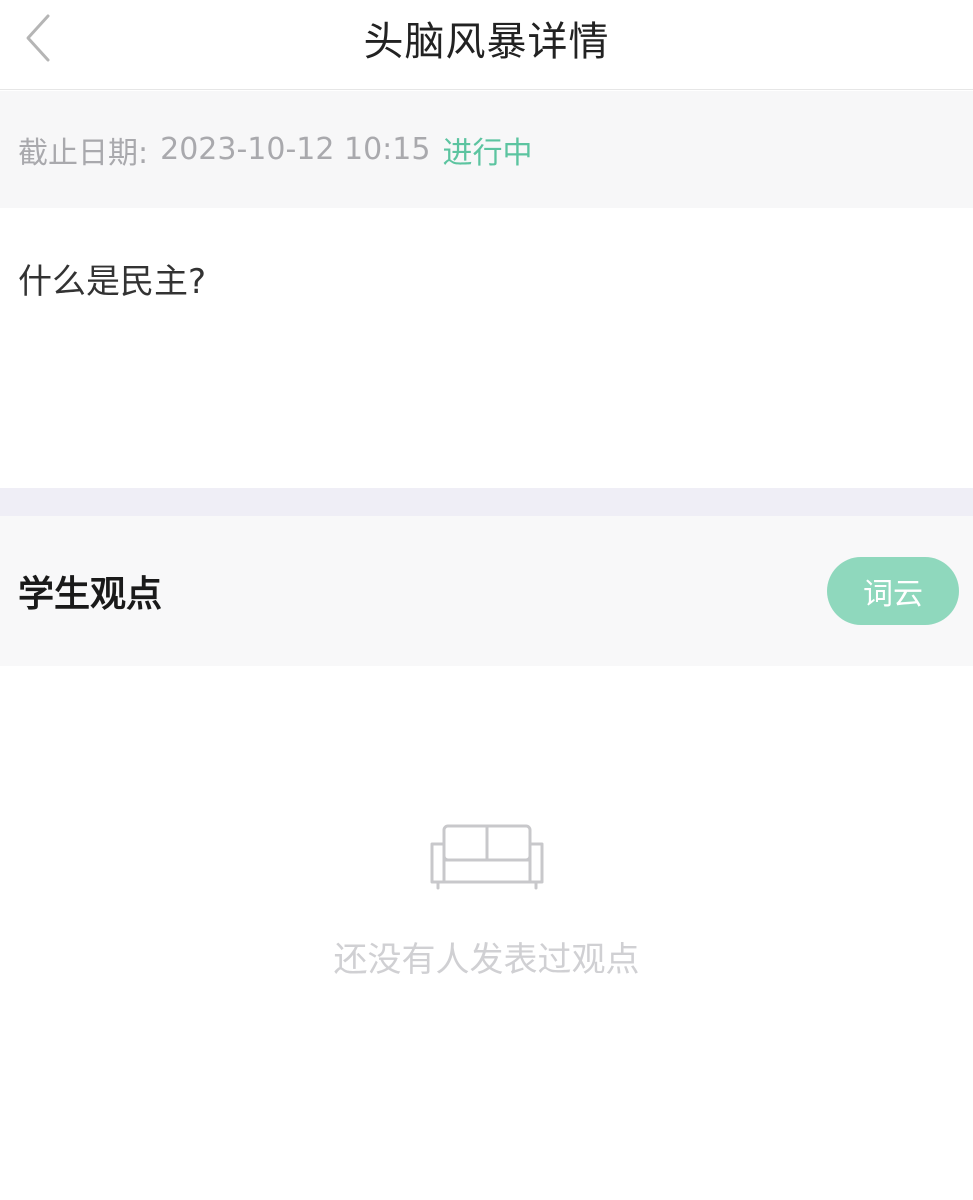 The image size is (973, 1200). I want to click on deadline-label: 截止日期:, so click(83, 153).